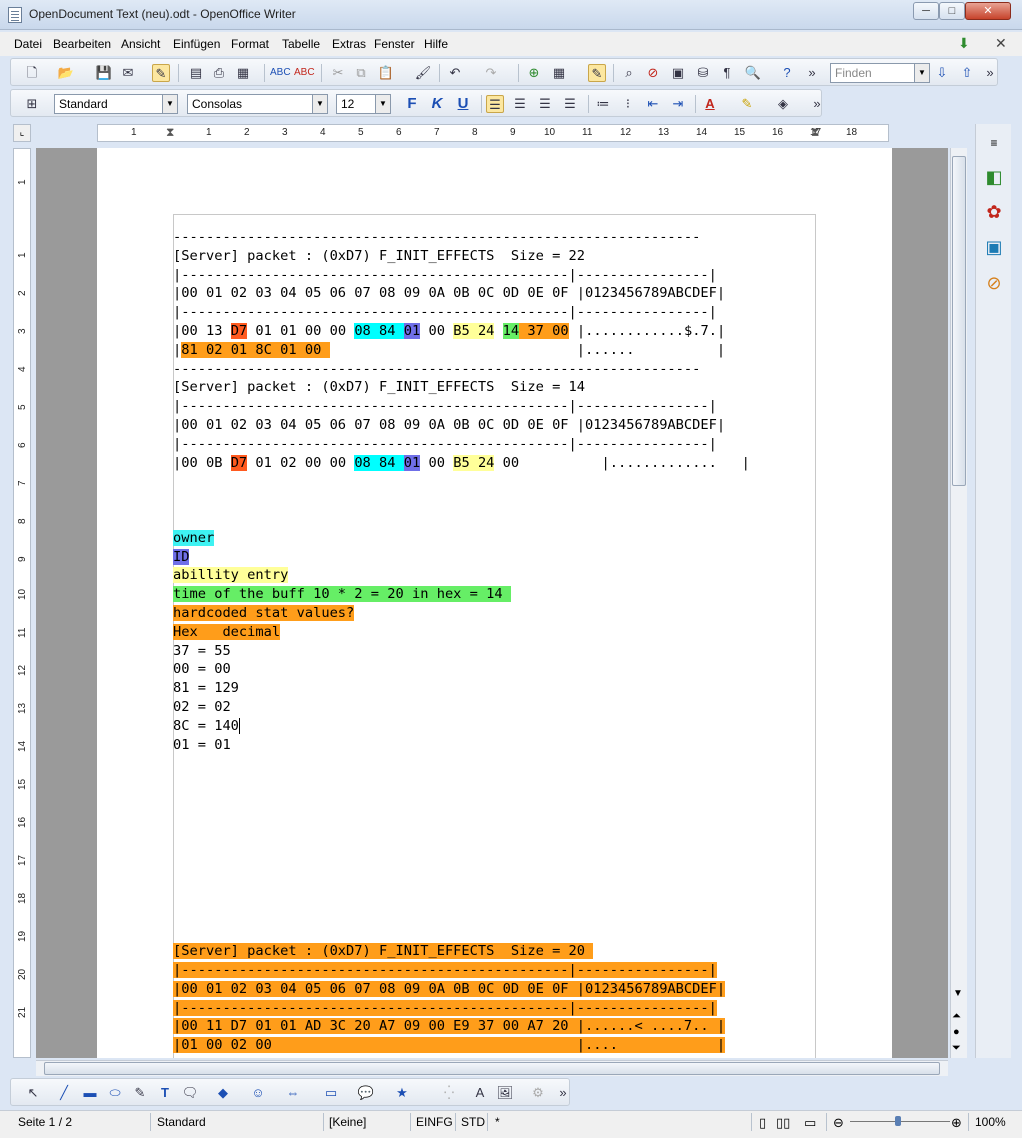 This screenshot has height=1138, width=1022. I want to click on menu-datei: Datei, so click(28, 44).